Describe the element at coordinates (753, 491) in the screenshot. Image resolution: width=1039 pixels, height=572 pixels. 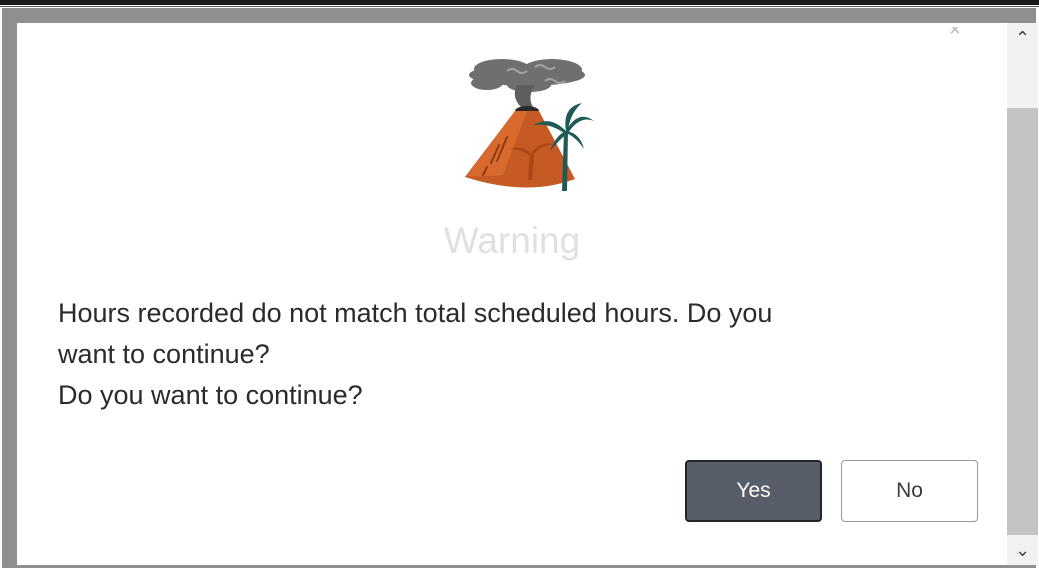
I see `yes-button: Yes` at that location.